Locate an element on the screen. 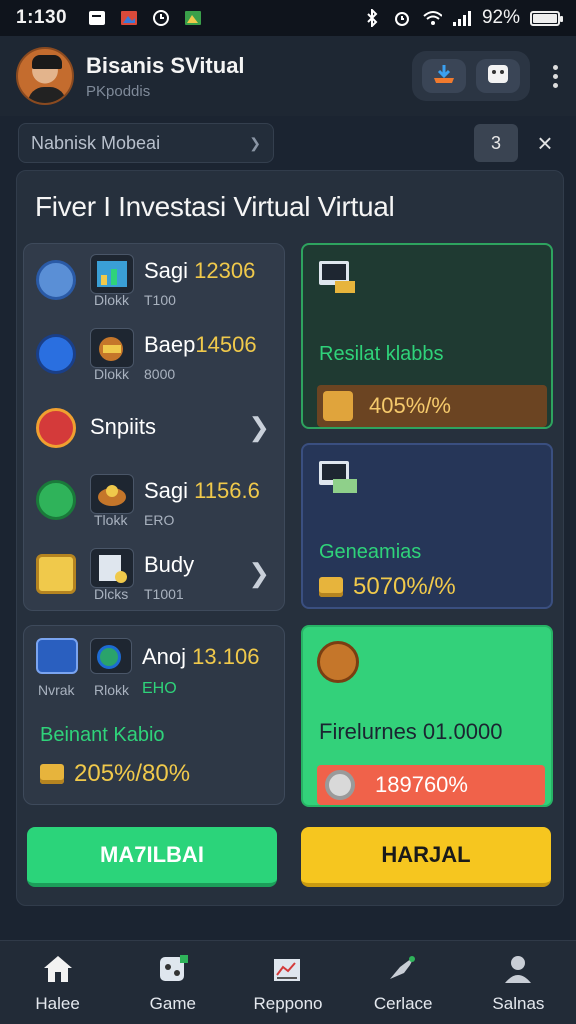 Image resolution: width=576 pixels, height=1024 pixels. list-item: Budy Dlcks T1001 ❯ is located at coordinates (155, 577).